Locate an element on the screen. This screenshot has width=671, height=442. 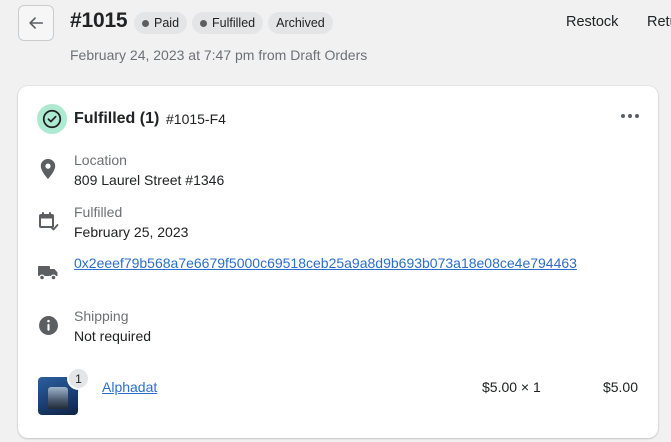
fulfilled-badge-label: Fulfilled is located at coordinates (234, 23).